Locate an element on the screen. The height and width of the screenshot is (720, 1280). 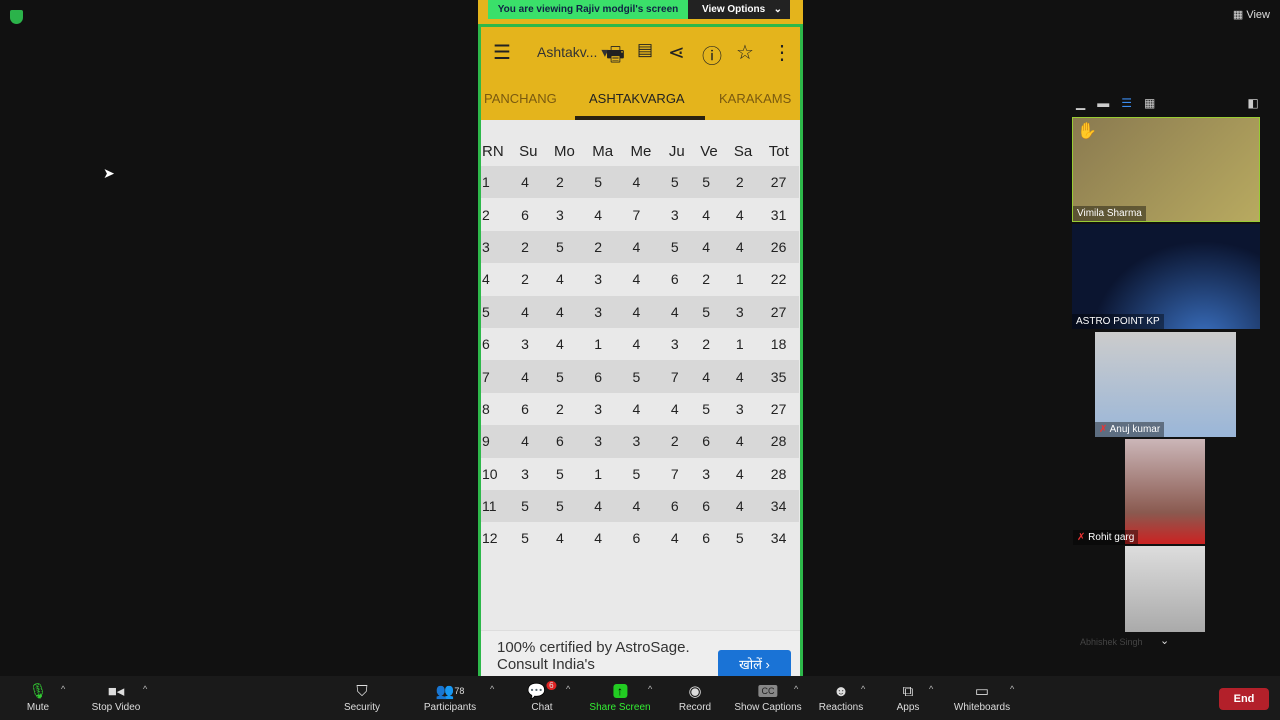
column-header: Me is located at coordinates (641, 151).